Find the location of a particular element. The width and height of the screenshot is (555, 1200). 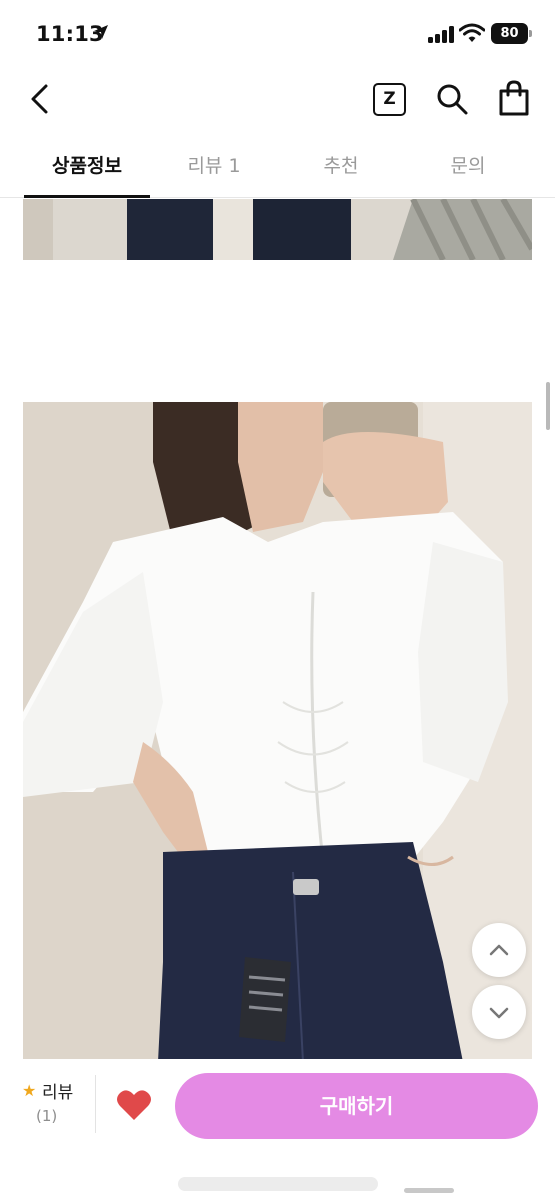

buy-button: 구매하기 is located at coordinates (356, 1106).